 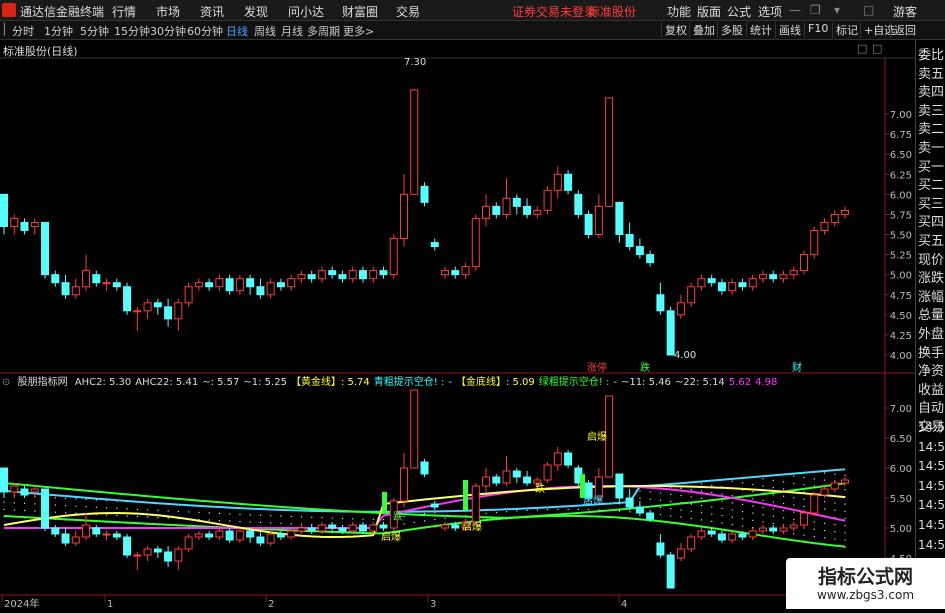 I want to click on menu-item-hangqing: 行情, so click(x=124, y=11).